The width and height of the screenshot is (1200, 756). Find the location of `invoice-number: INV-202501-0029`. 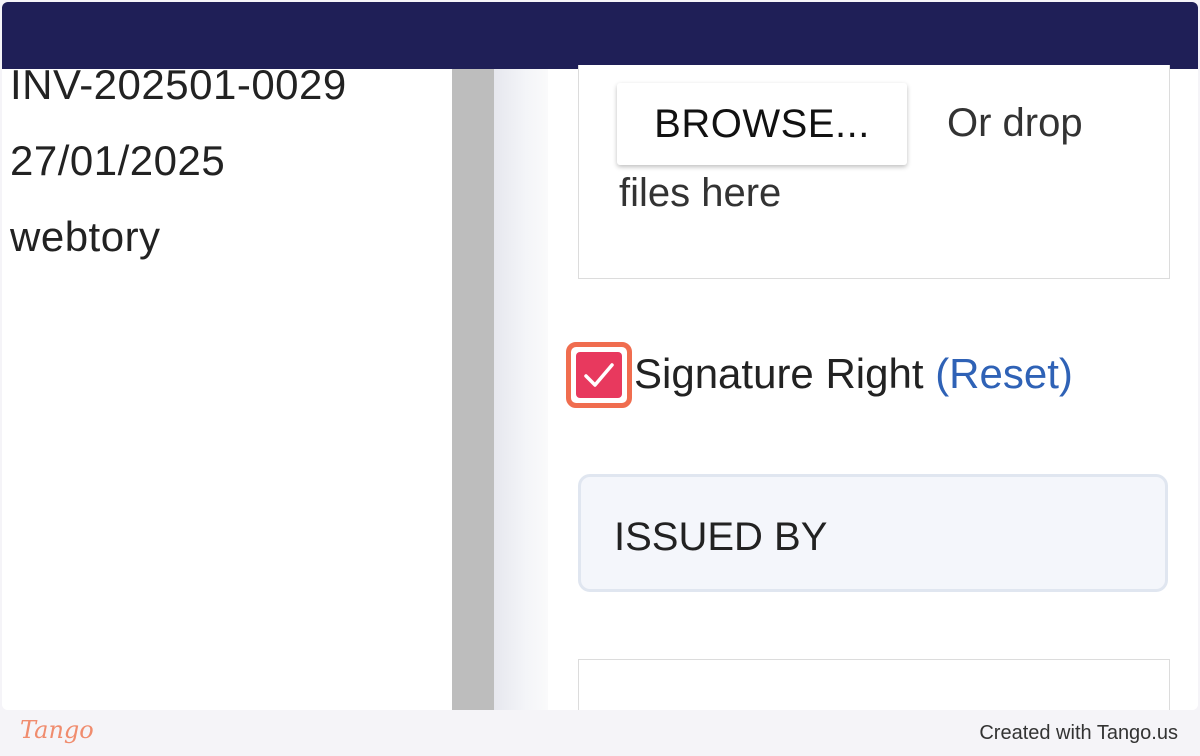

invoice-number: INV-202501-0029 is located at coordinates (178, 84).